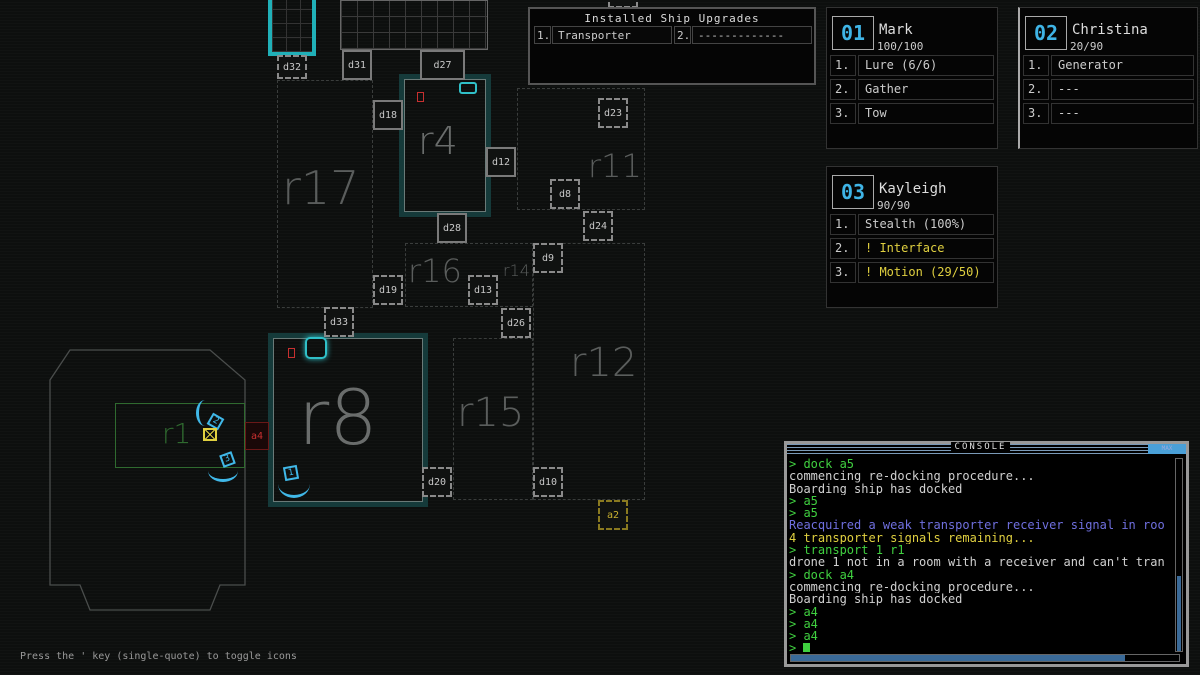 The image size is (1200, 675). I want to click on door-d32: d32, so click(292, 67).